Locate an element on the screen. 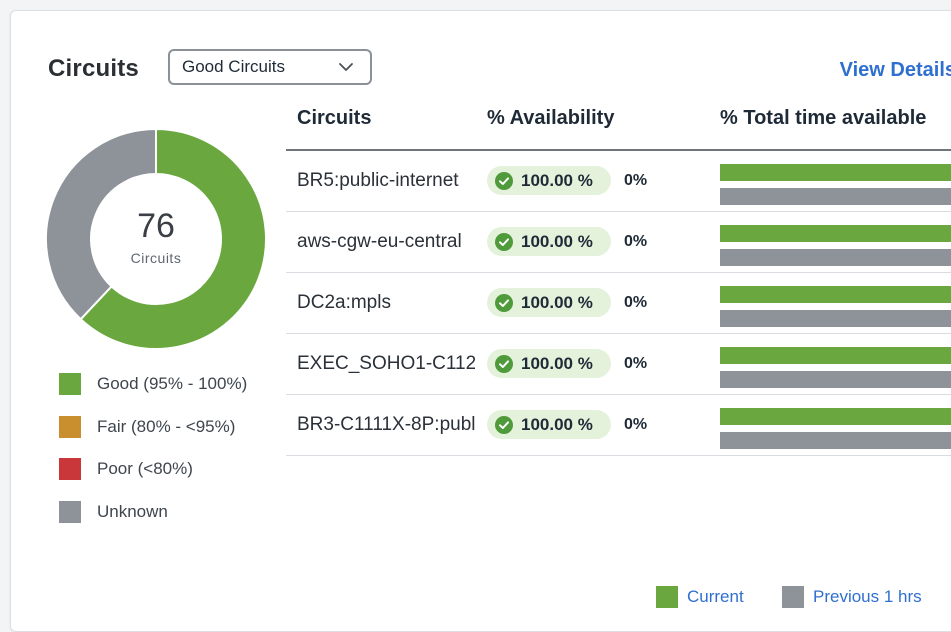  donut-center: 76 Circuits is located at coordinates (156, 239).